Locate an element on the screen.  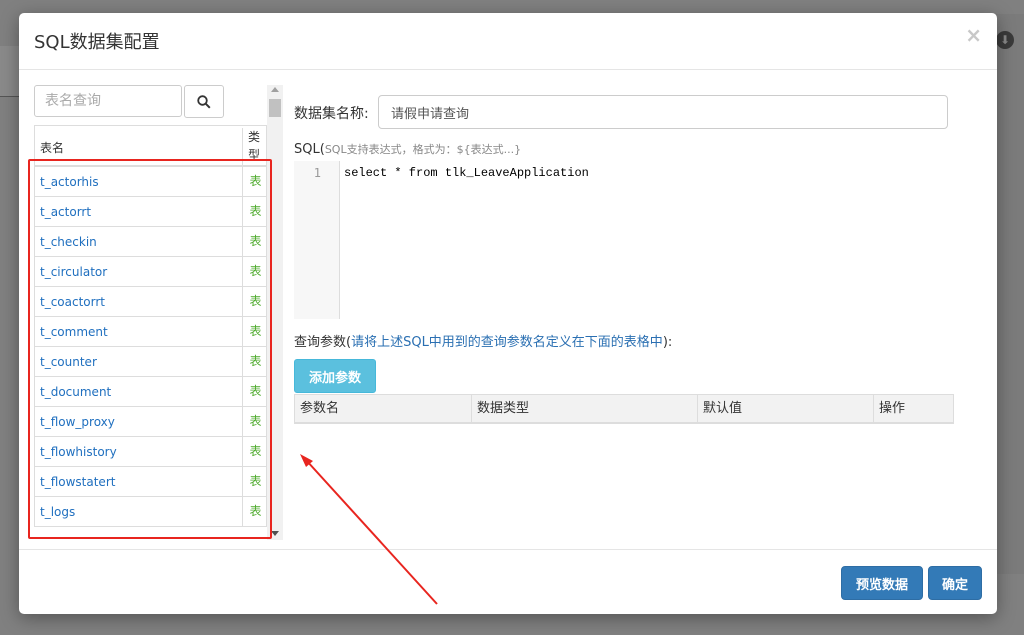
sql-hint: SQL支持表达式，格式为：${表达式...} is located at coordinates (423, 149).